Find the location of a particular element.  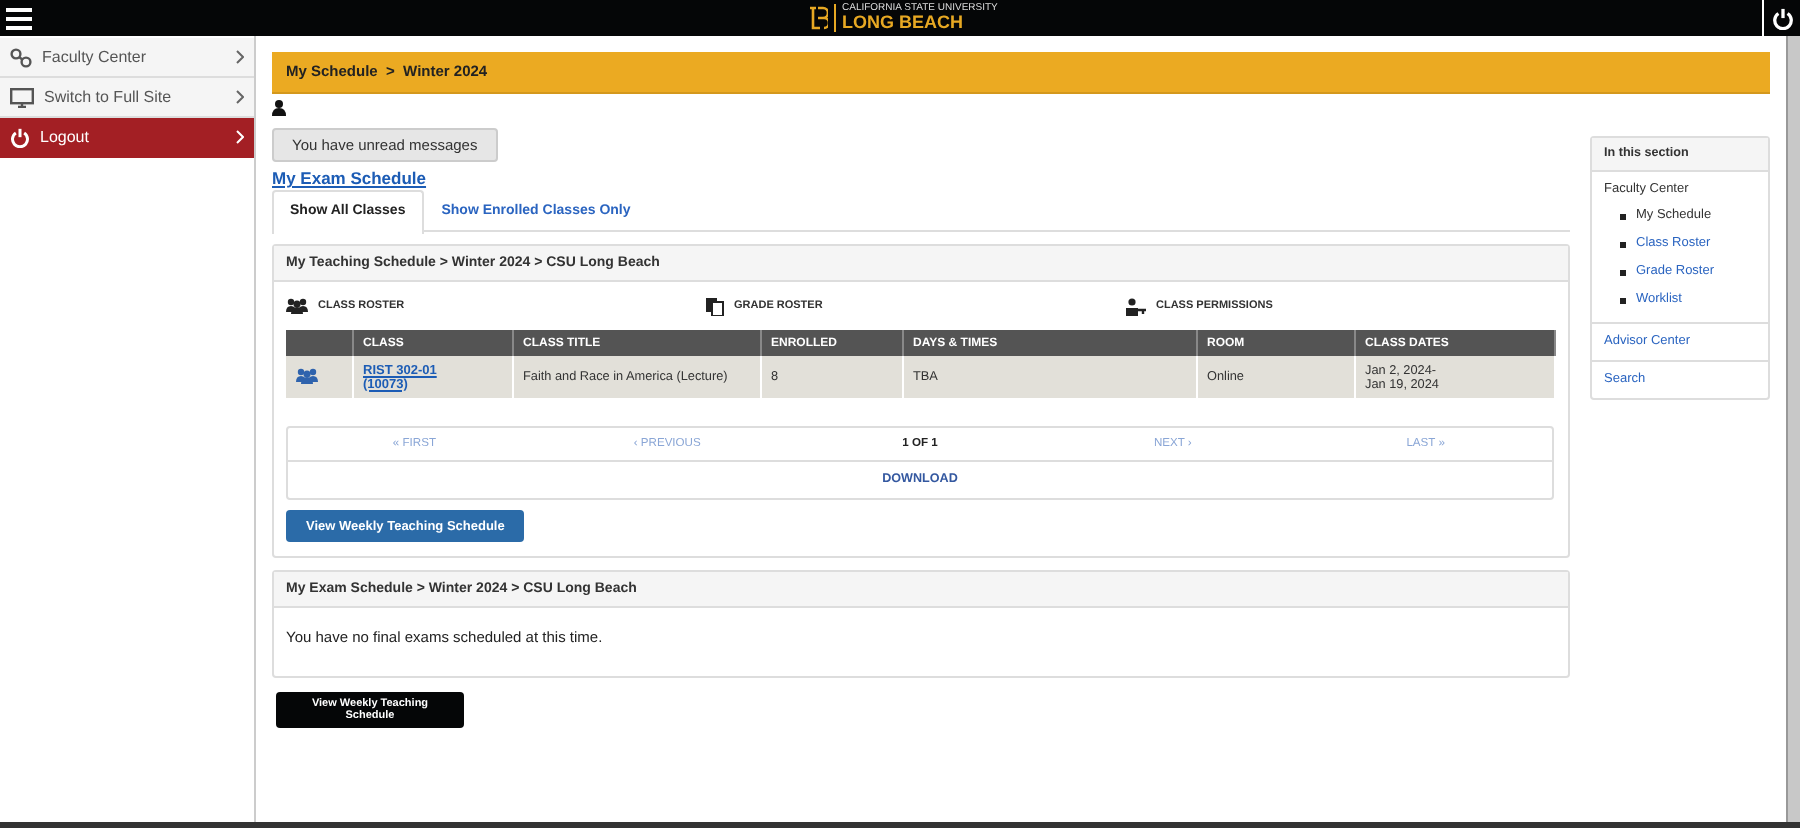

link-icon is located at coordinates (21, 57).